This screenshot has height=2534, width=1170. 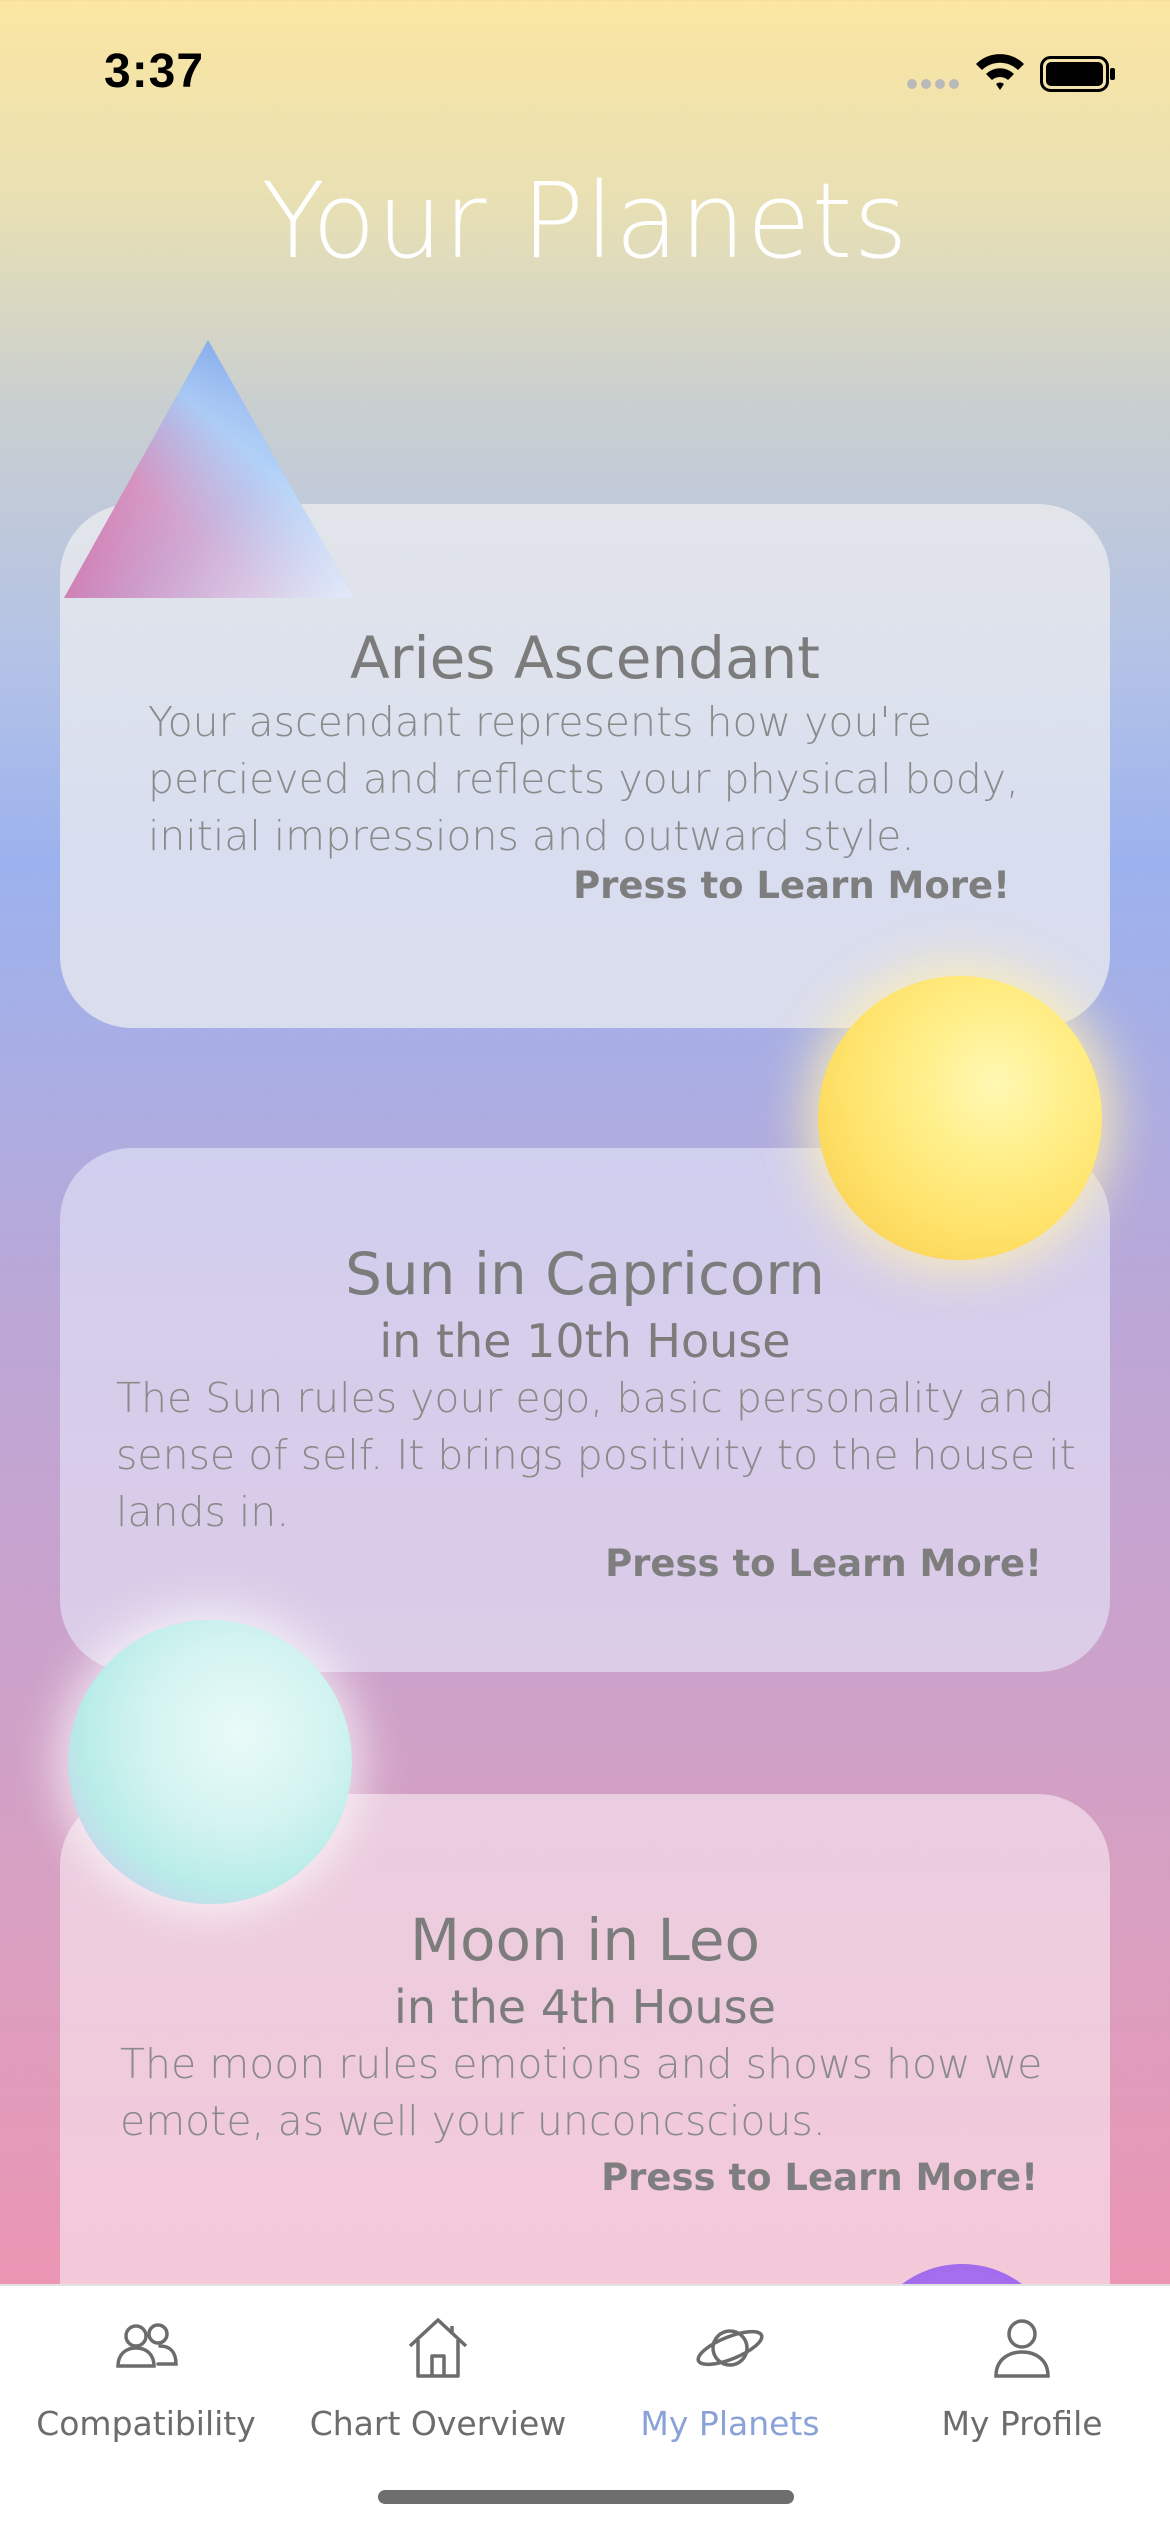 I want to click on tab-chart-overview: Chart Overview, so click(x=438, y=2386).